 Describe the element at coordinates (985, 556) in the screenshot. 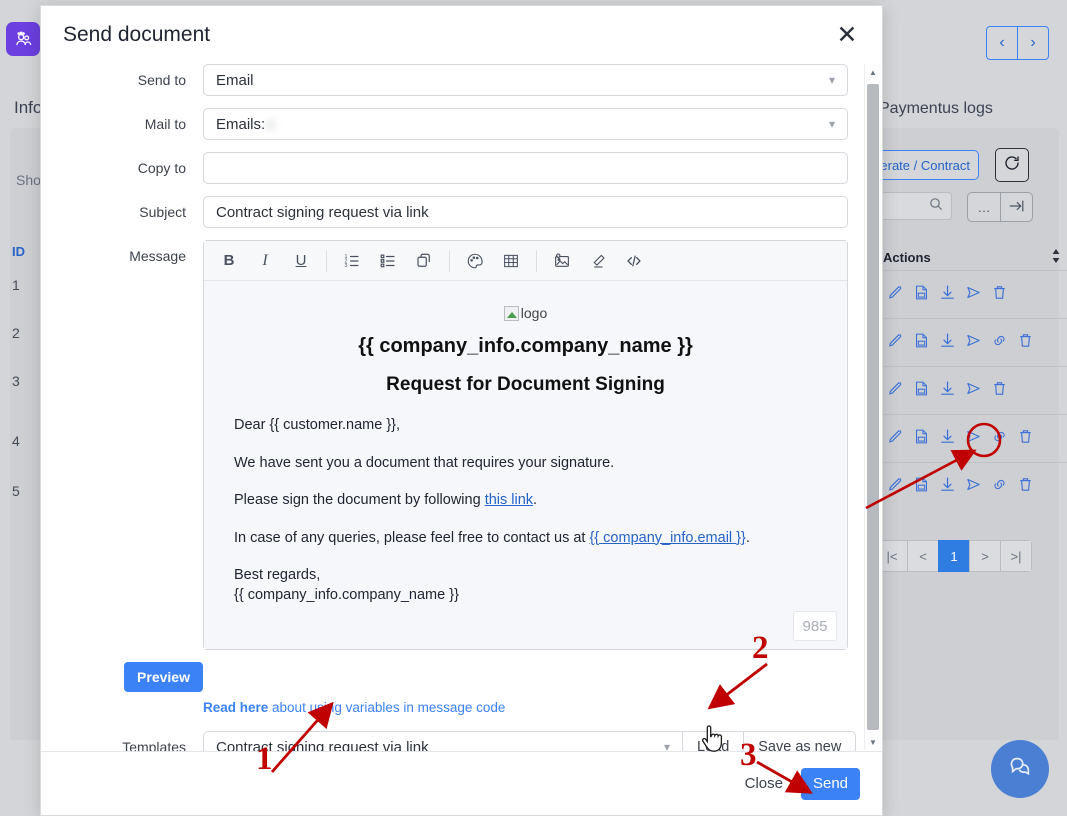

I see `pagination-next: >` at that location.